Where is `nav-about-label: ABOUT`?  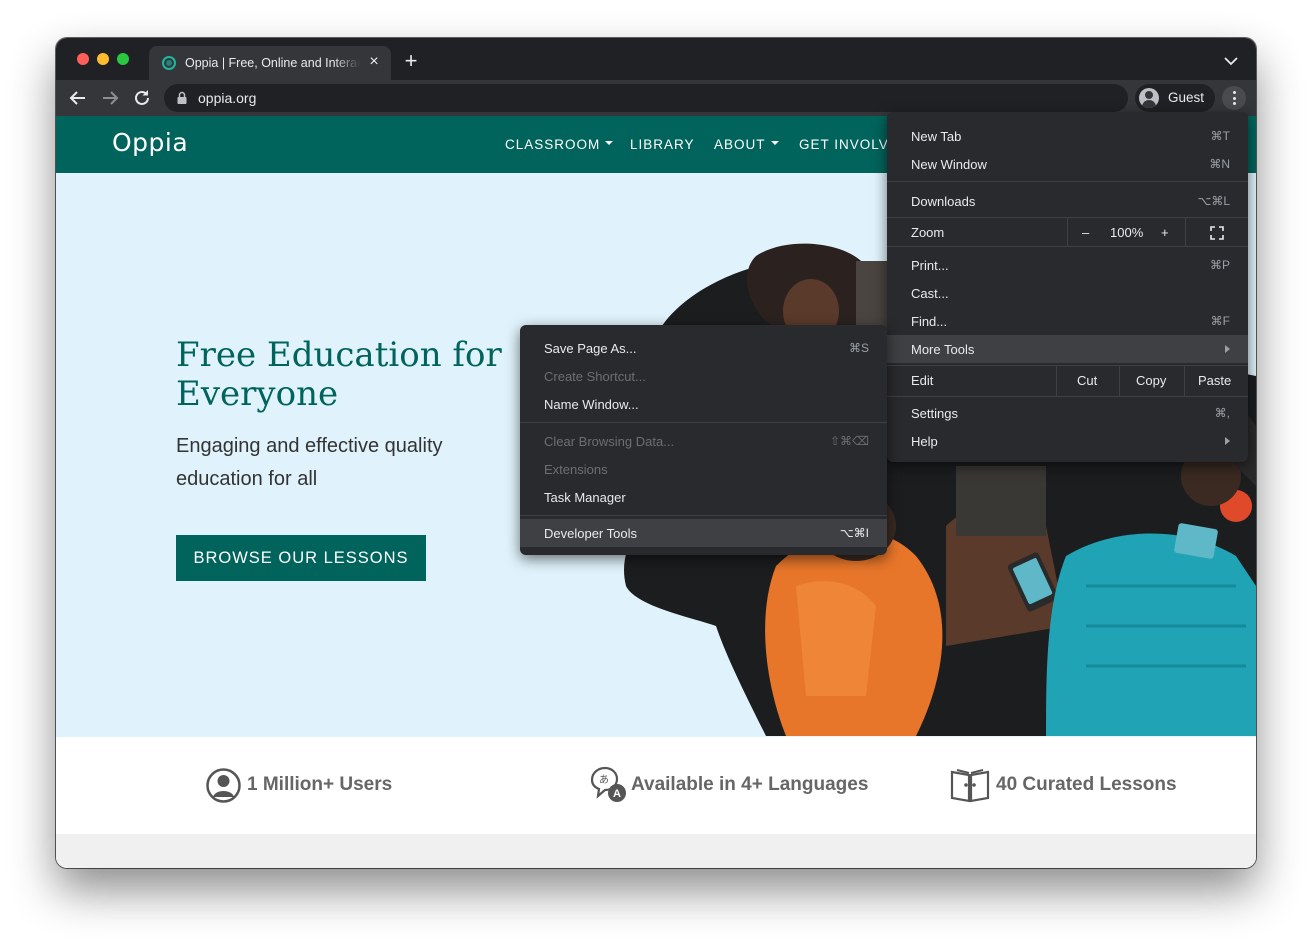
nav-about-label: ABOUT is located at coordinates (740, 144).